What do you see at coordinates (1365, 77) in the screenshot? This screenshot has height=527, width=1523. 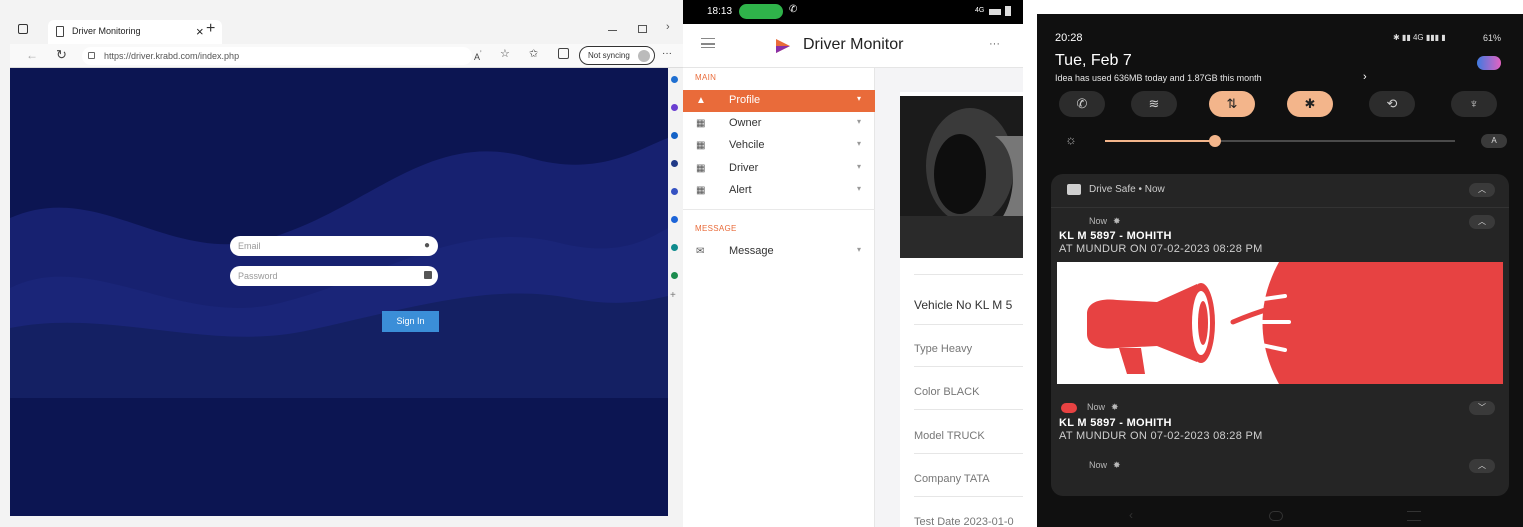 I see `chevron-right-icon: ›` at bounding box center [1365, 77].